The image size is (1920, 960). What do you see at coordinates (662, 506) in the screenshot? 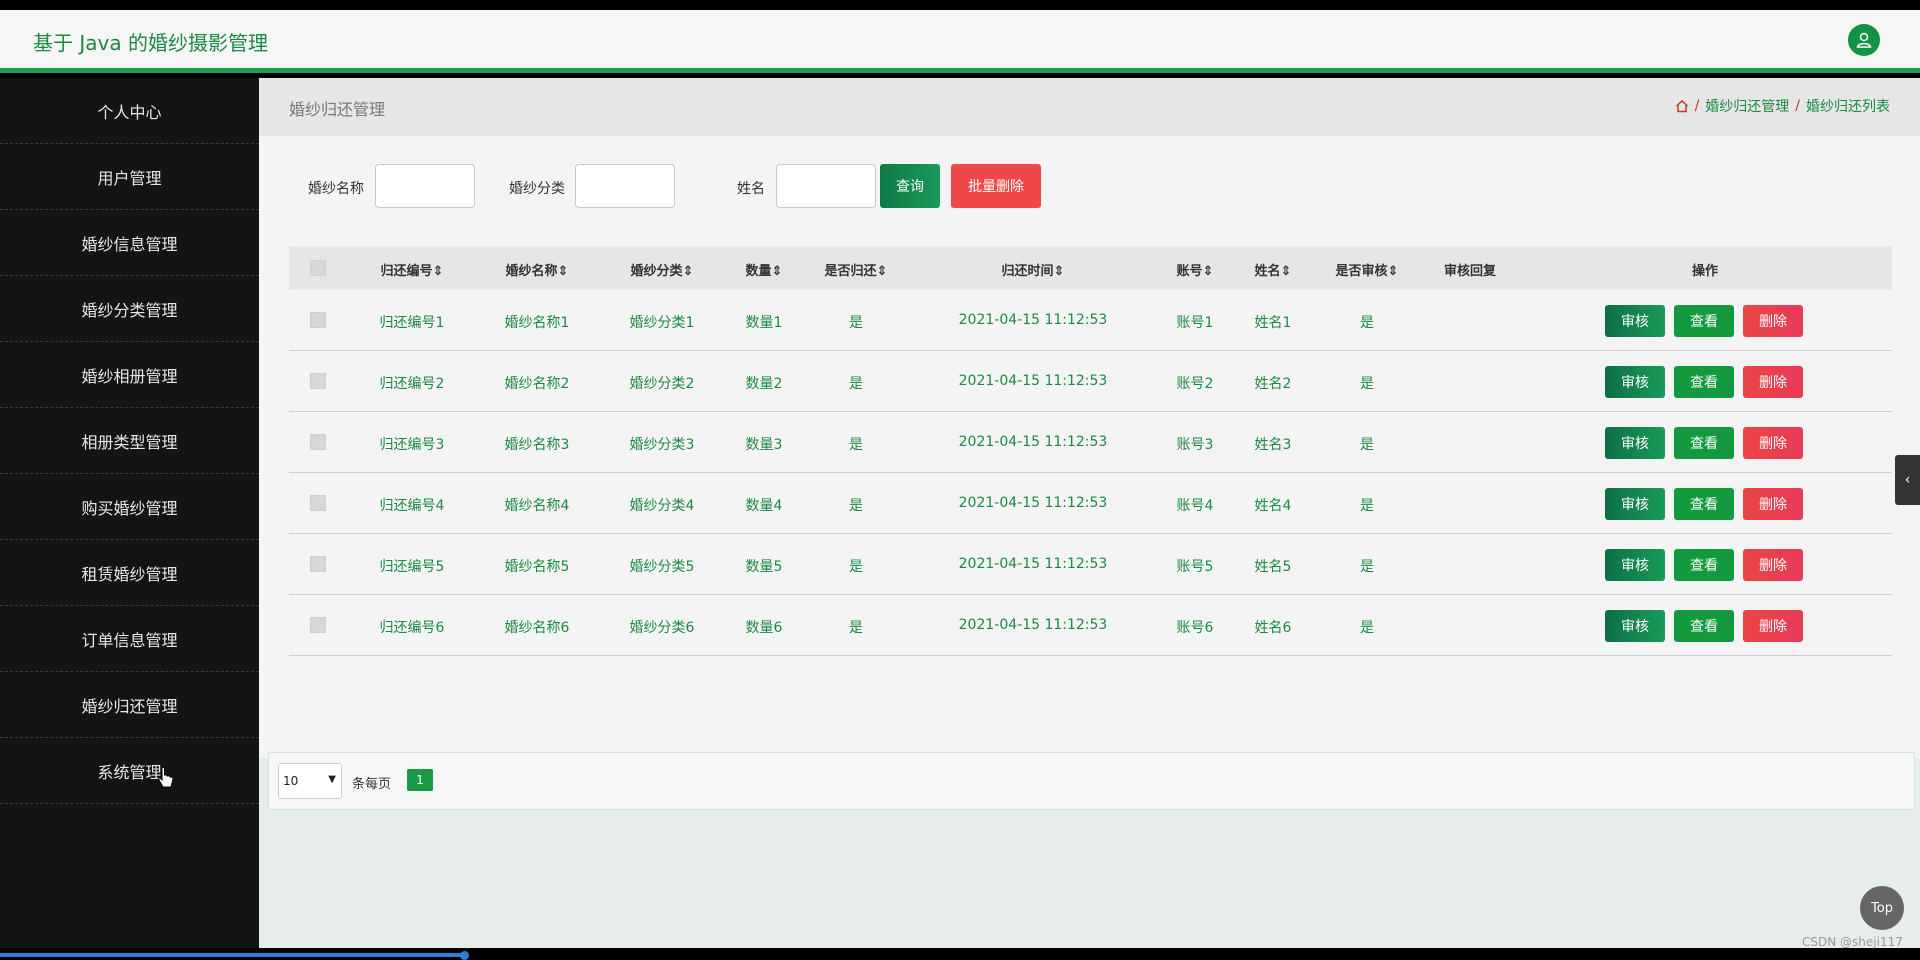
I see `cell-category: 婚纱分类4` at bounding box center [662, 506].